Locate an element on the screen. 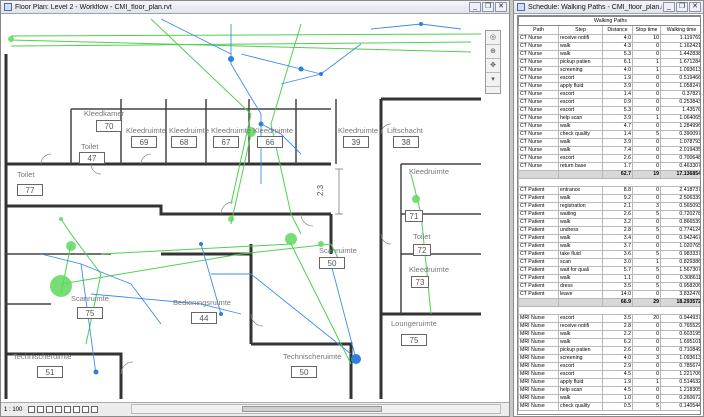 This screenshot has width=704, height=417. table-row: CT Nurse escort 0.9 0 0.253843 is located at coordinates (609, 102).